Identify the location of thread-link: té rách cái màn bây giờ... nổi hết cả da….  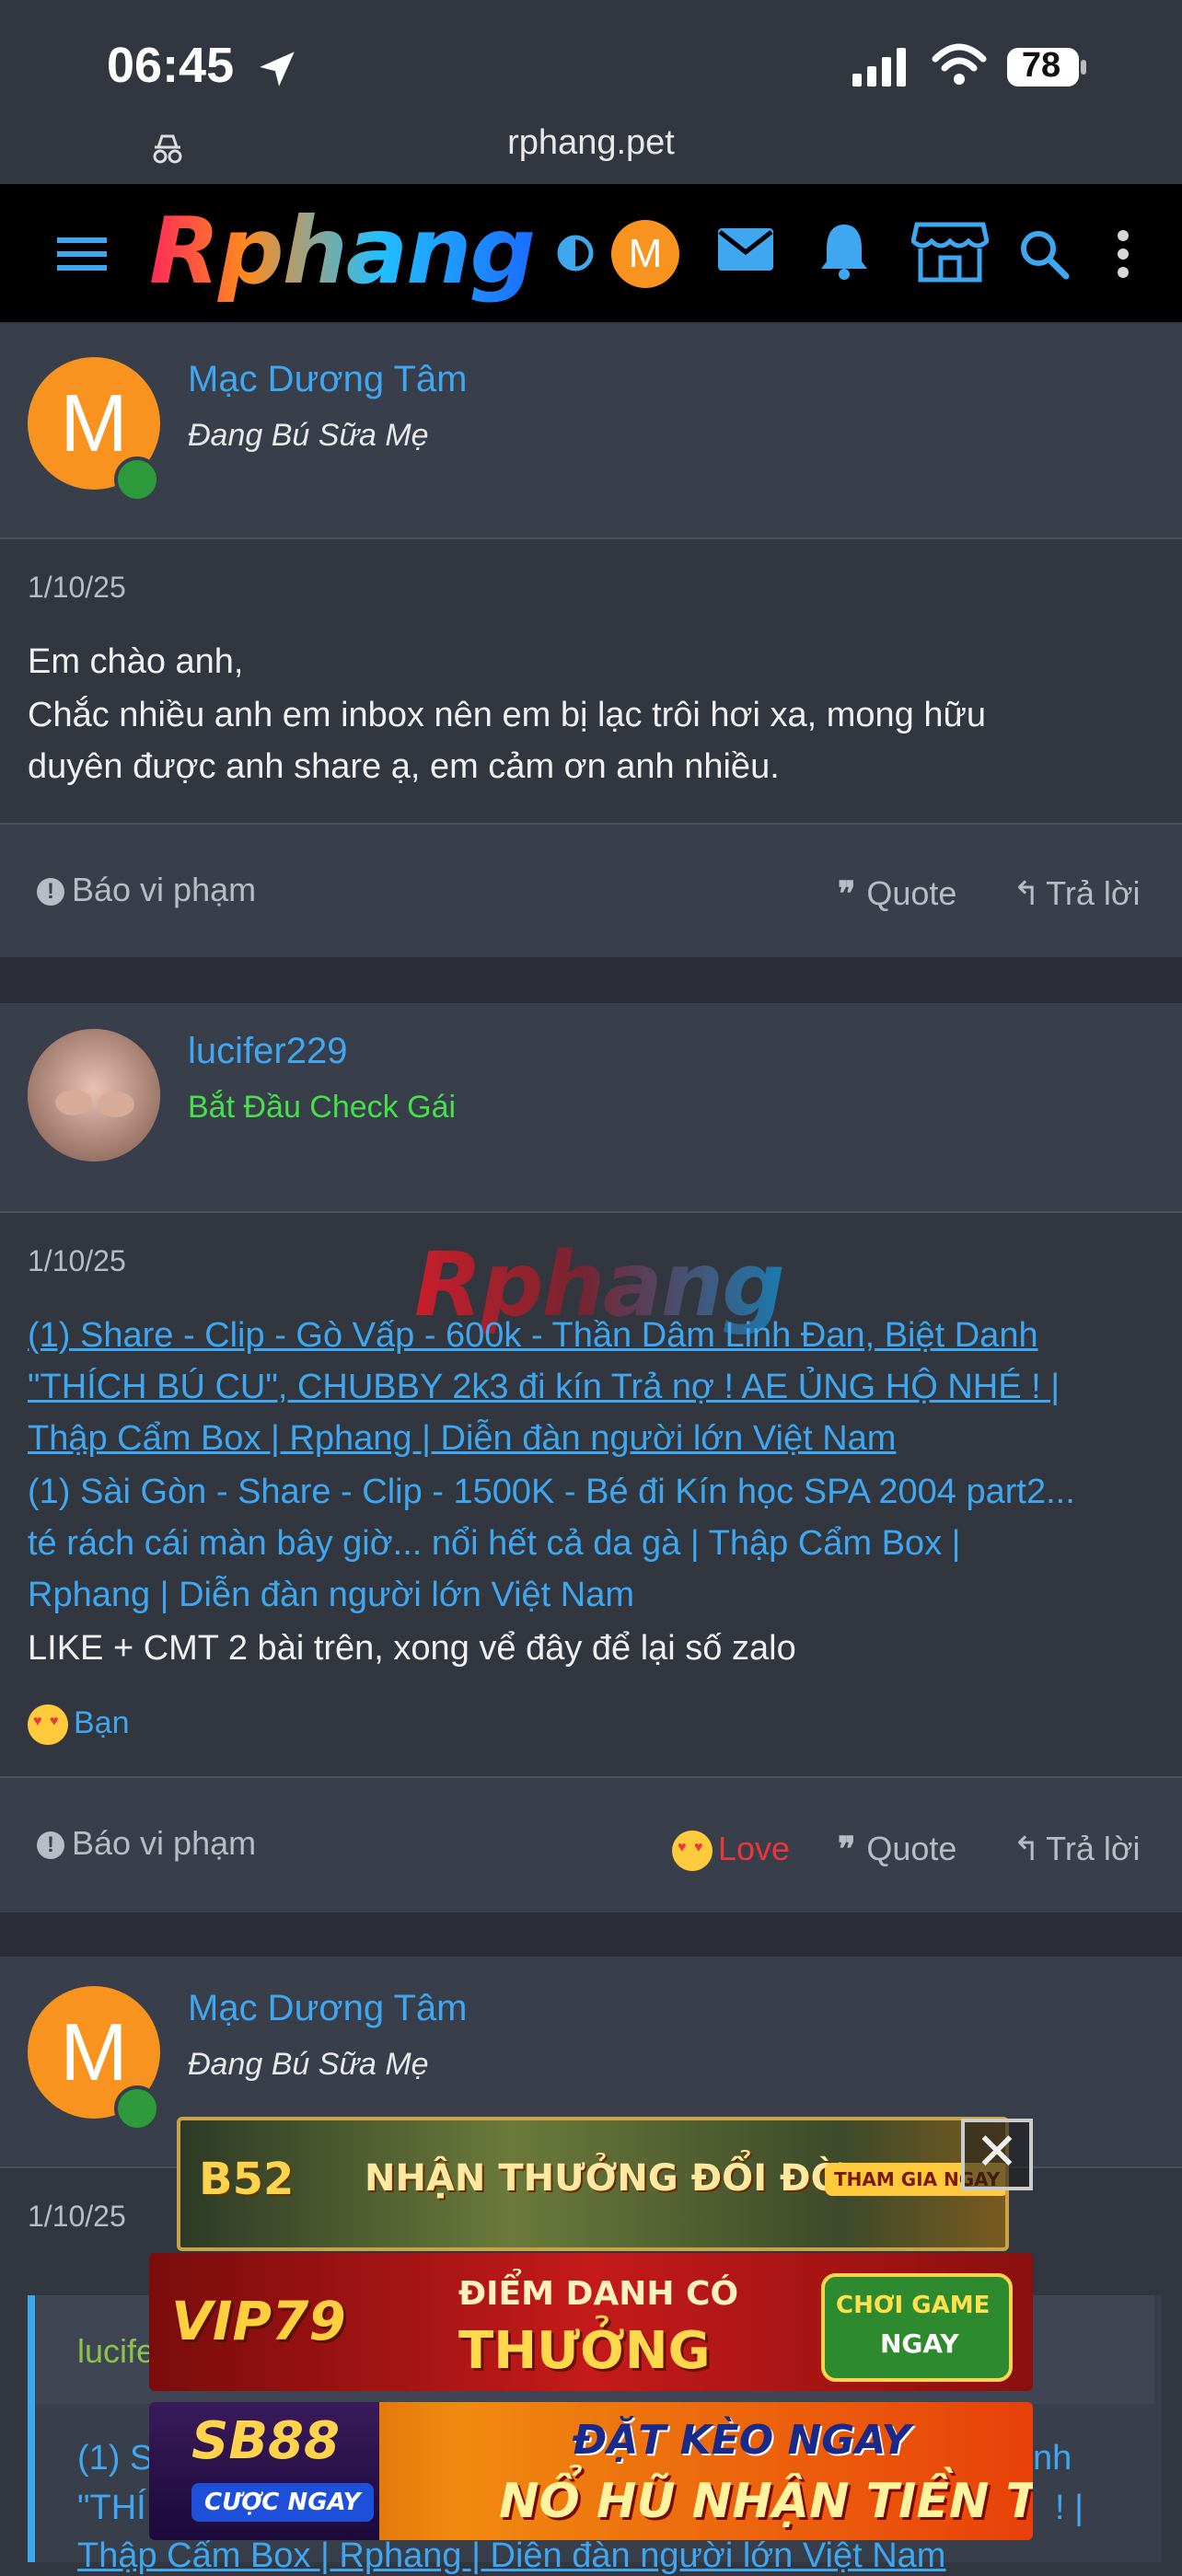
(494, 1544).